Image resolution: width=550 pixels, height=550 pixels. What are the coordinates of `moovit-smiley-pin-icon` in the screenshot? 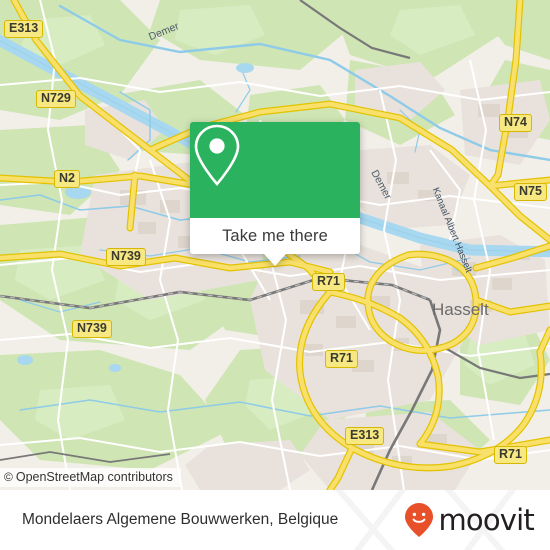 It's located at (419, 520).